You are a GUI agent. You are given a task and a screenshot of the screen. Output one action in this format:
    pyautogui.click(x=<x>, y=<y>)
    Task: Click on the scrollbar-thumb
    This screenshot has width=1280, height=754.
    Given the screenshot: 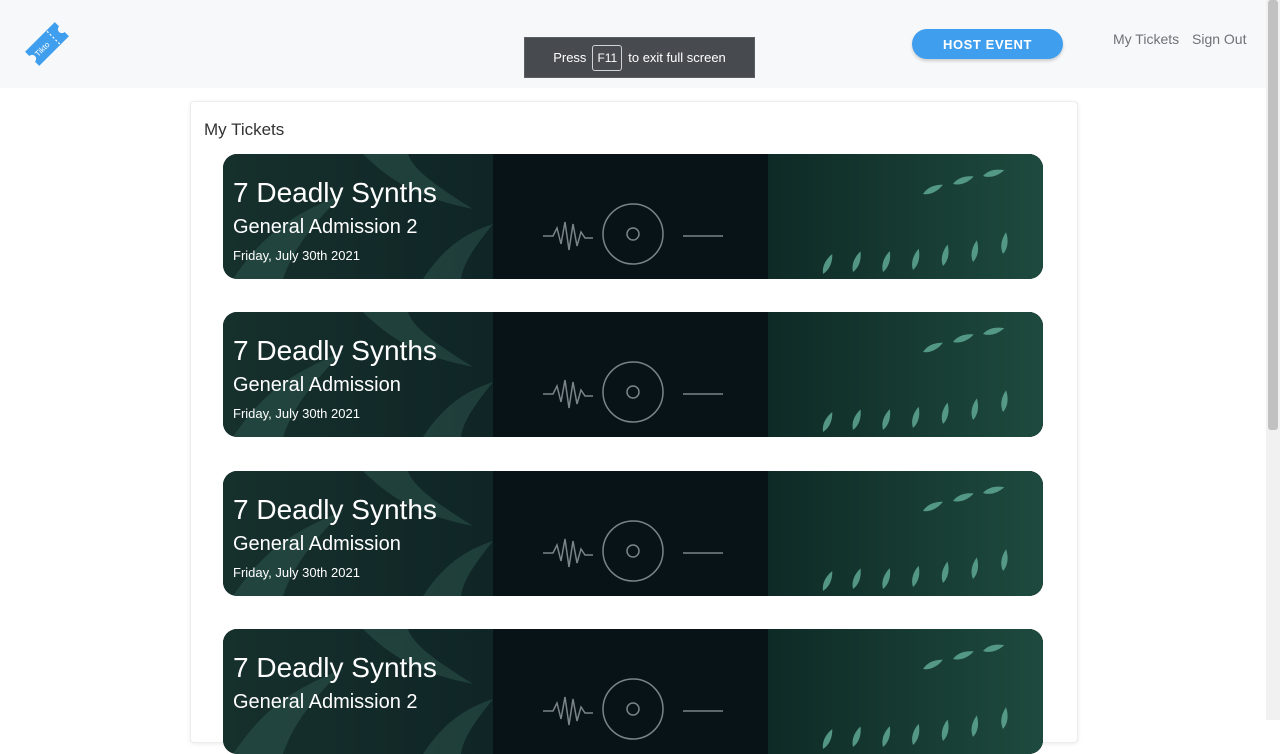 What is the action you would take?
    pyautogui.click(x=1273, y=215)
    